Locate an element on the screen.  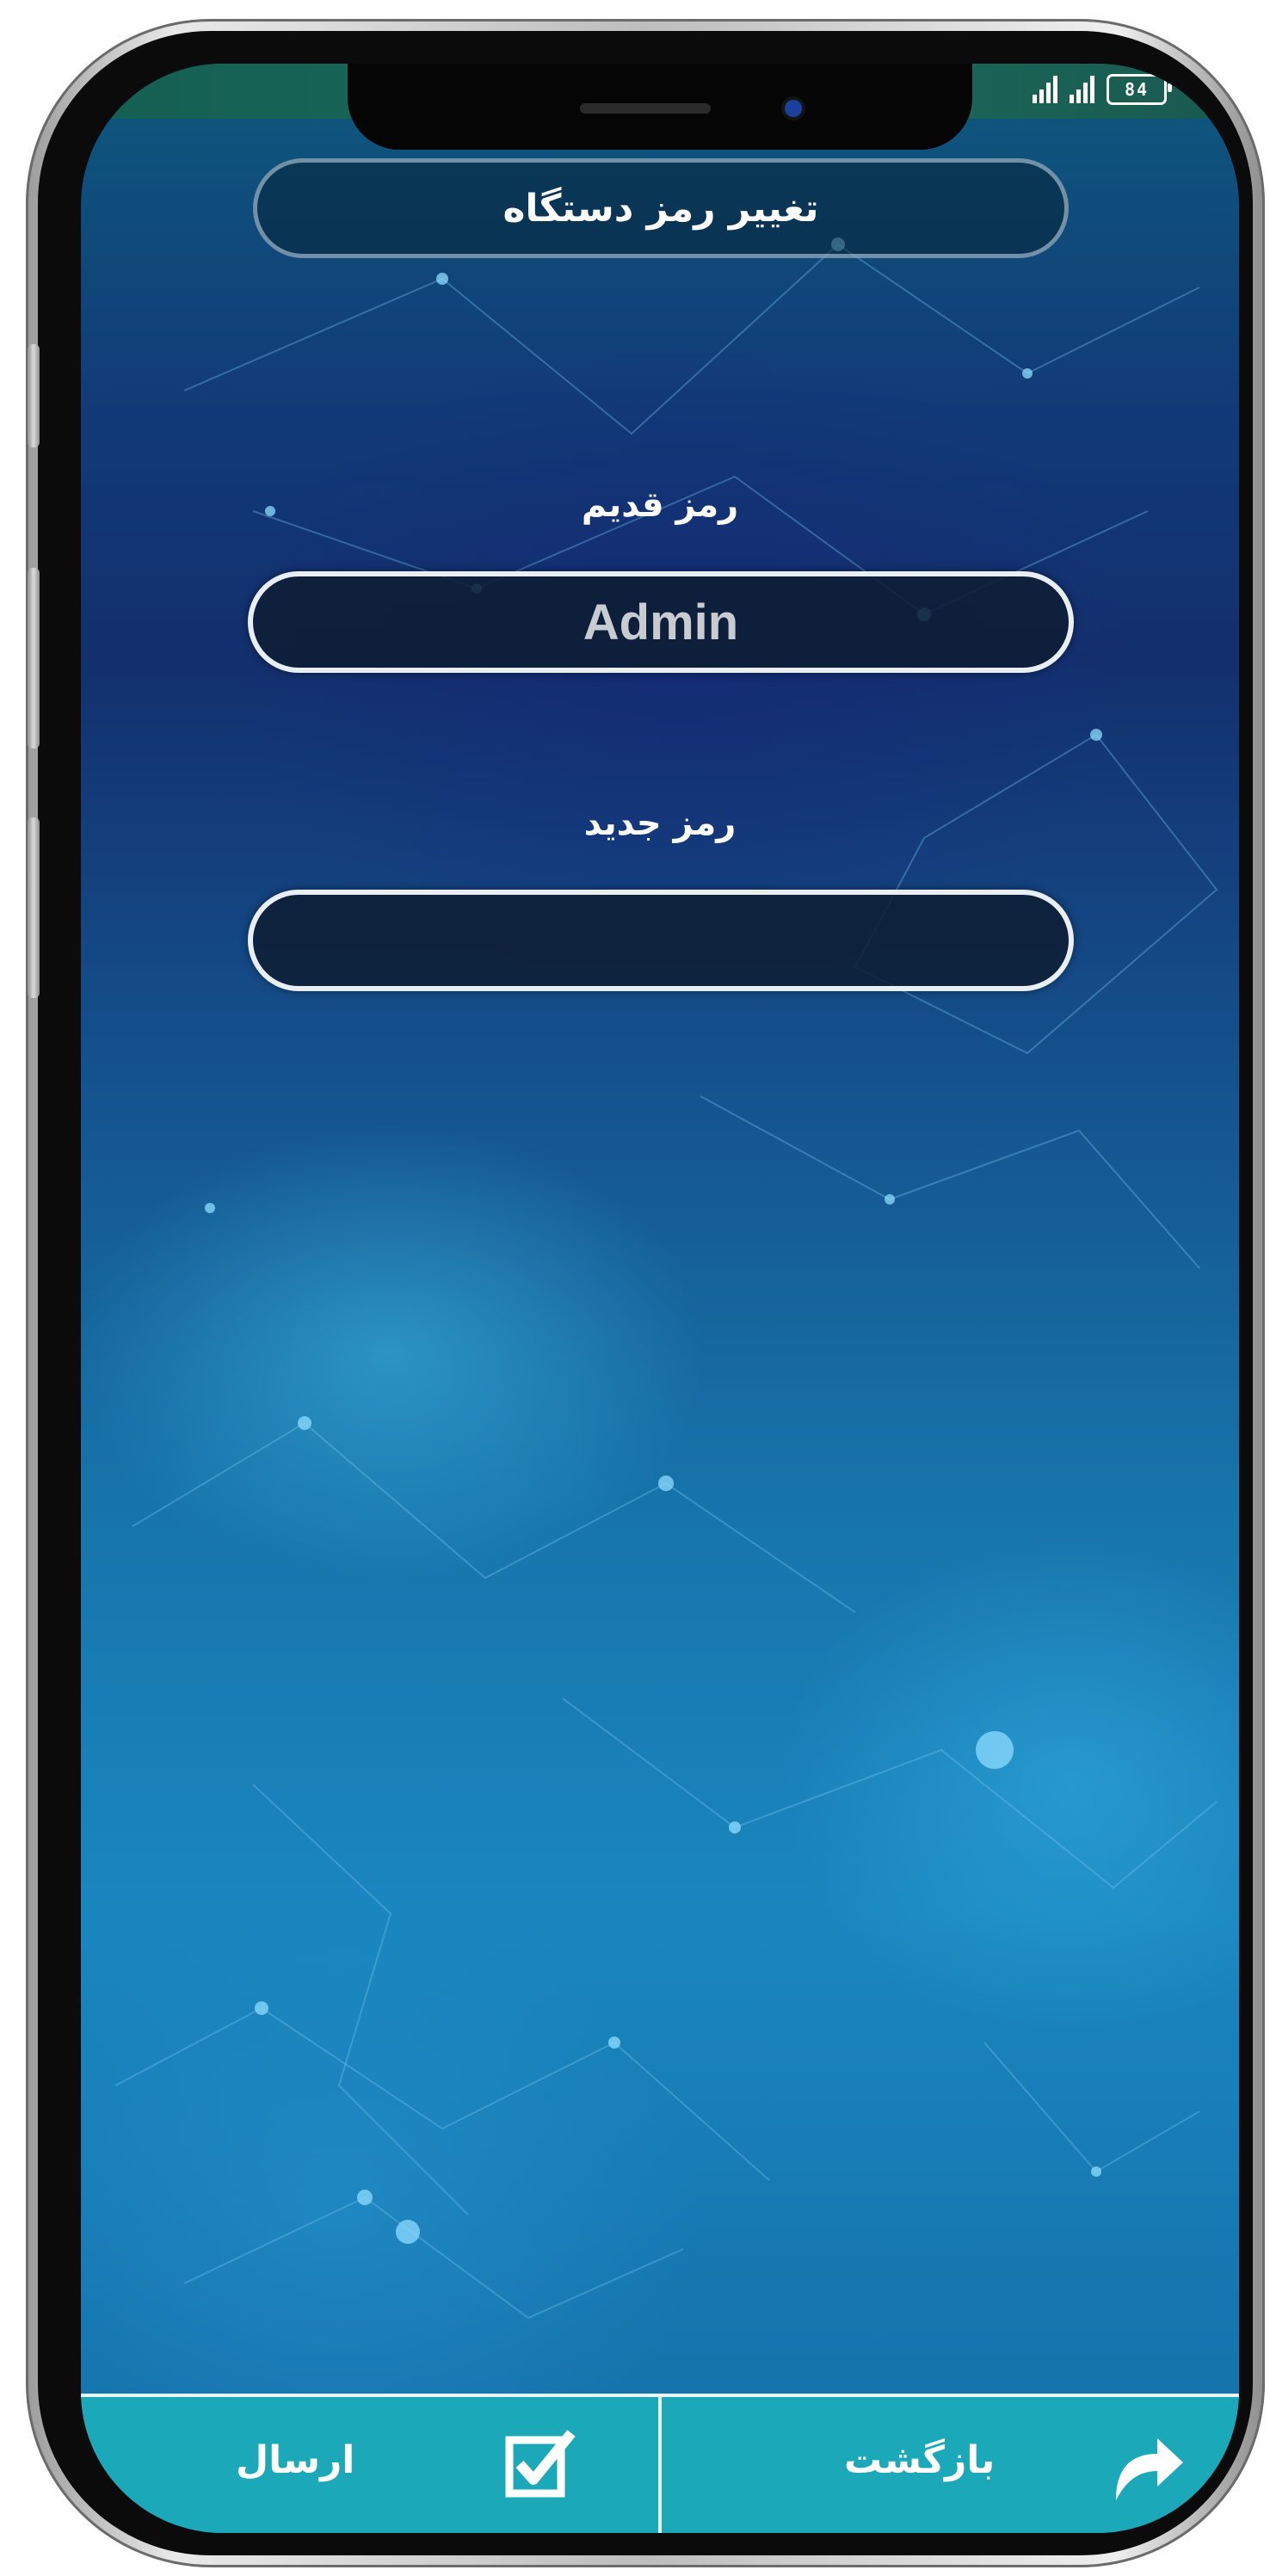
submit-label: ارسال is located at coordinates (295, 2460).